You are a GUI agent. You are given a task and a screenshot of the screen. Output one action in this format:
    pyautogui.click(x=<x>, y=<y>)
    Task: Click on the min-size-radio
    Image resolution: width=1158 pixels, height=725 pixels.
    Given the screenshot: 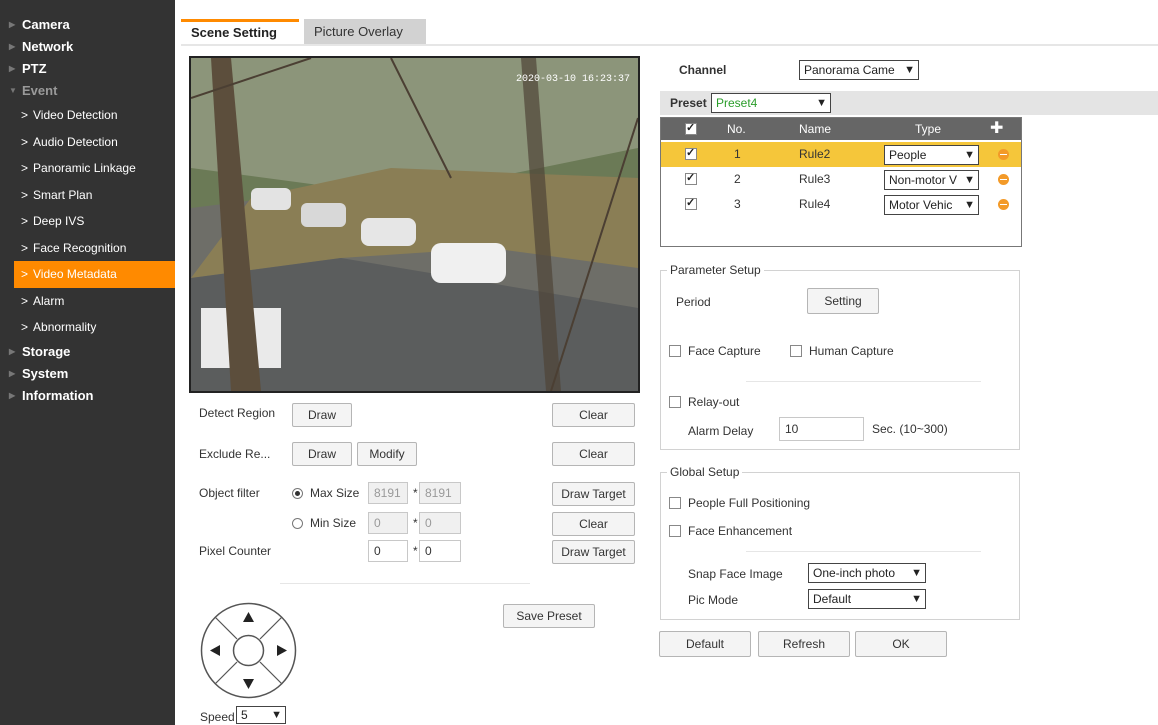 What is the action you would take?
    pyautogui.click(x=297, y=523)
    